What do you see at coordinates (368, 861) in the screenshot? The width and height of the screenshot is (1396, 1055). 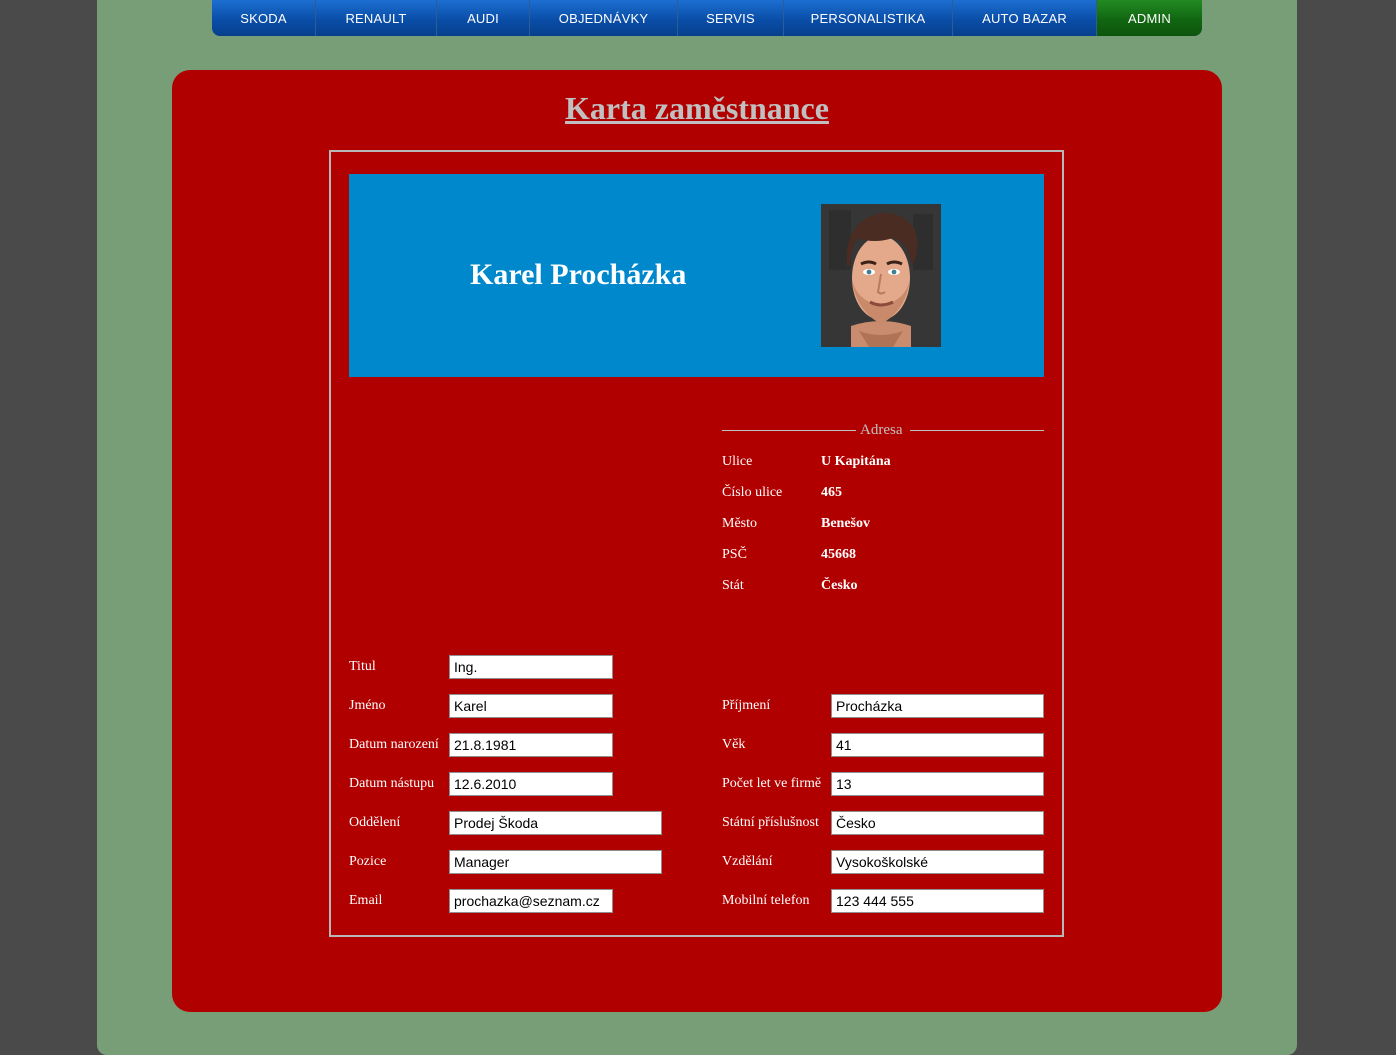 I see `field-label: Pozice` at bounding box center [368, 861].